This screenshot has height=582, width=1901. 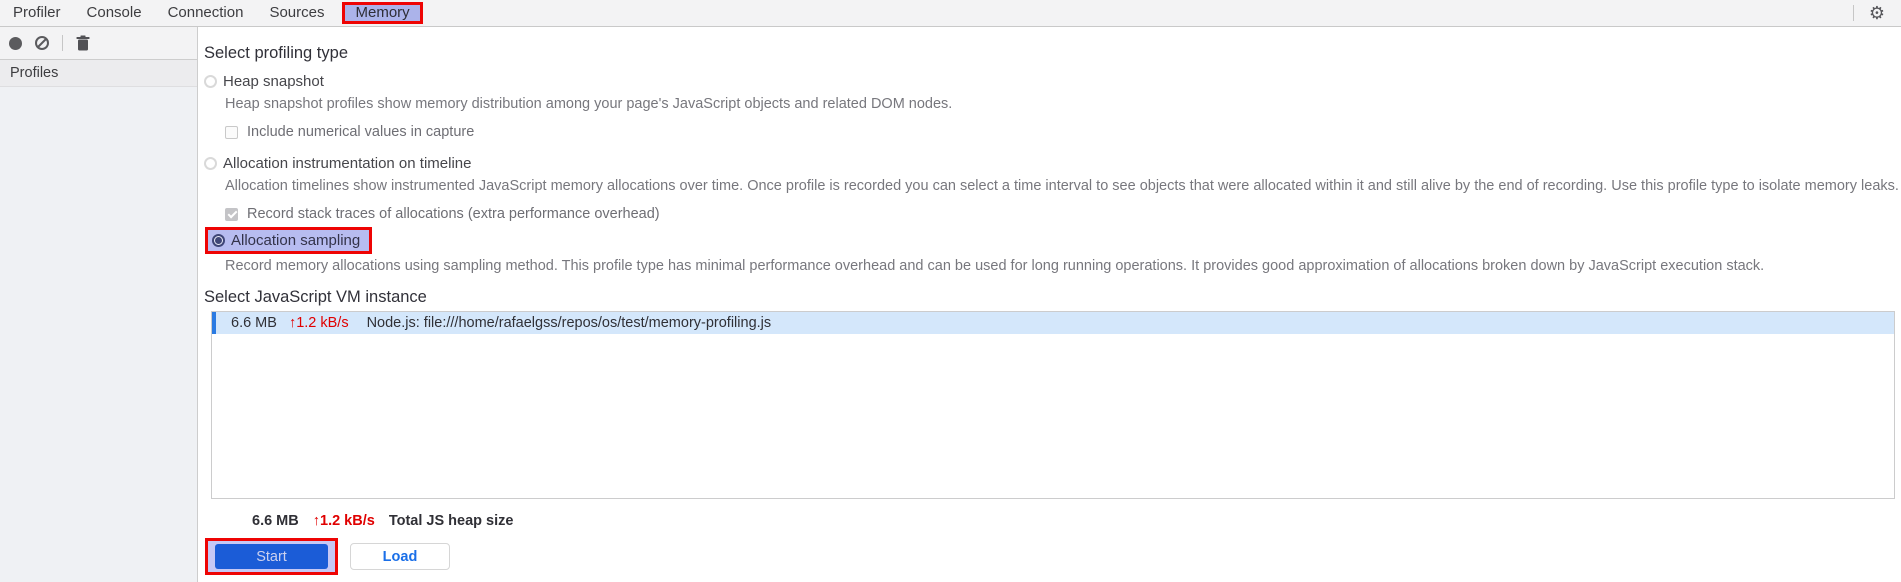 What do you see at coordinates (210, 163) in the screenshot?
I see `radio-icon-allocation-timeline` at bounding box center [210, 163].